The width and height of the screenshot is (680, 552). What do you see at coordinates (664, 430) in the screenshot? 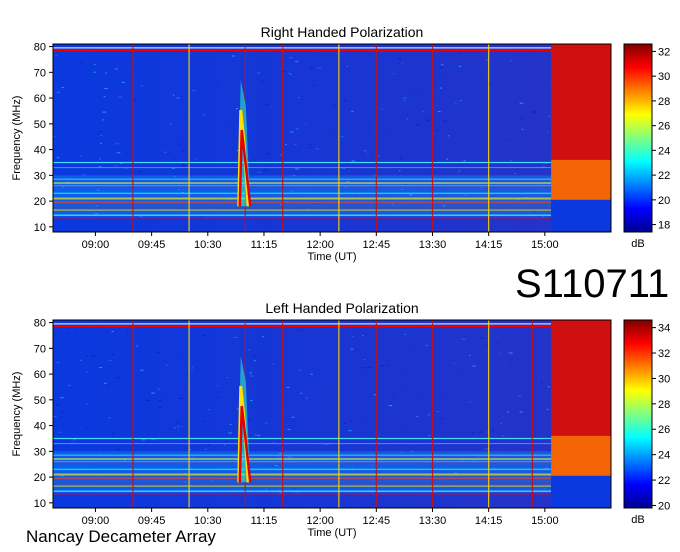
I see `colorbar-tick-label: 26` at bounding box center [664, 430].